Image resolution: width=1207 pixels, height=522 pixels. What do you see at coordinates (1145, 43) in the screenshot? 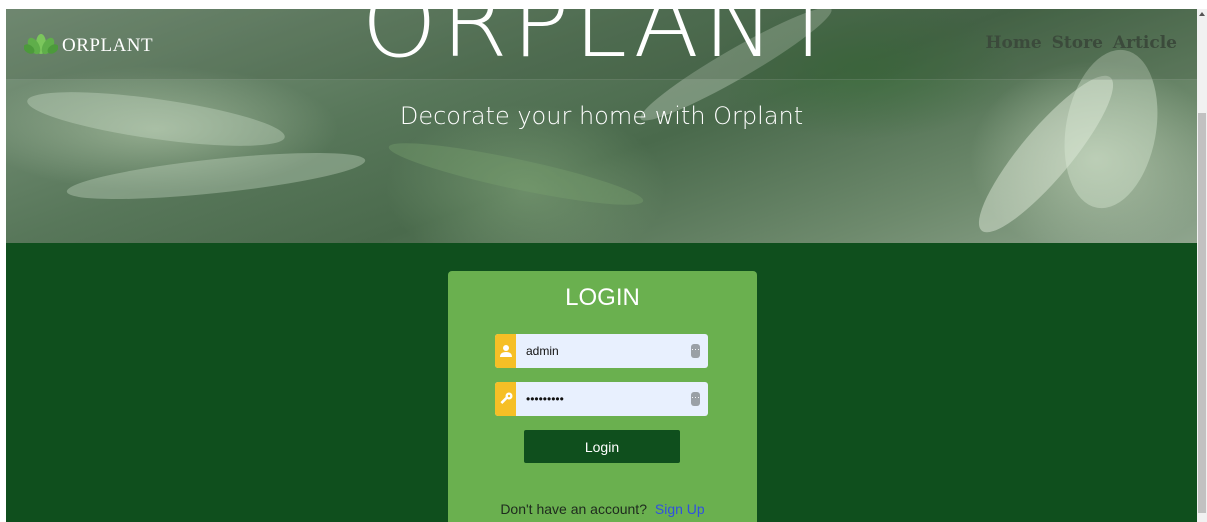
I see `nav-link-article: Article` at bounding box center [1145, 43].